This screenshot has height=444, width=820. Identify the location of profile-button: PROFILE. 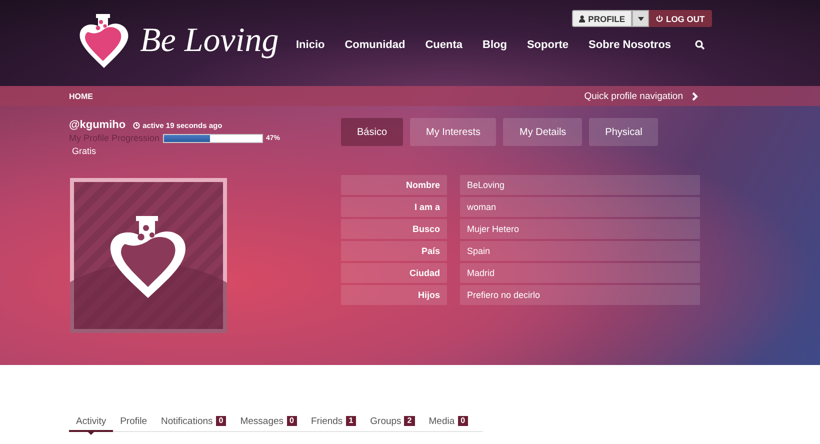
(602, 18).